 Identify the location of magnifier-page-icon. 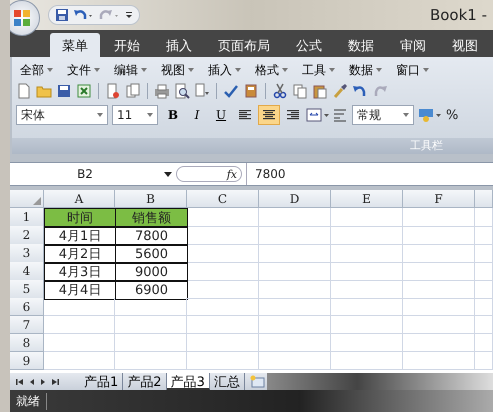
(182, 91).